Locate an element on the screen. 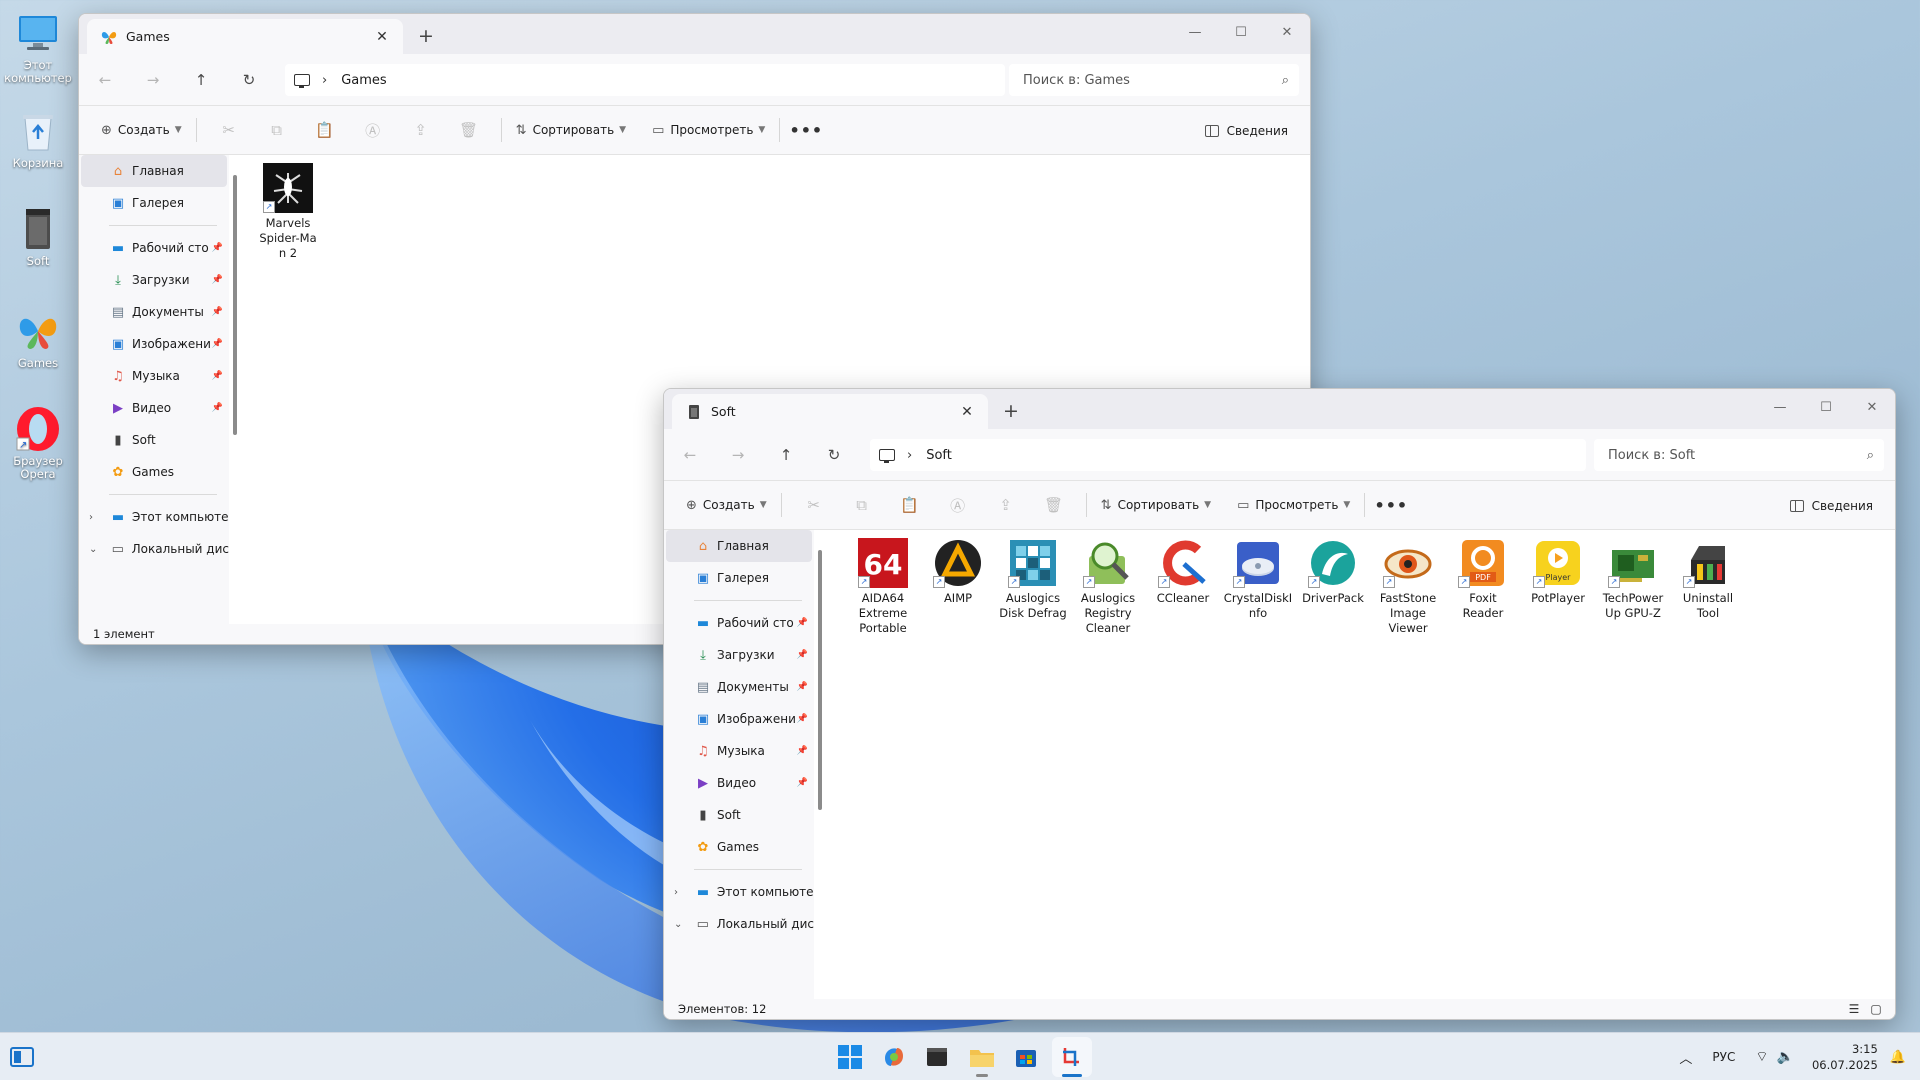 Image resolution: width=1920 pixels, height=1080 pixels. file-item-auslogics-disk-defrag: ↗ Auslogics Disk Defrag is located at coordinates (1033, 579).